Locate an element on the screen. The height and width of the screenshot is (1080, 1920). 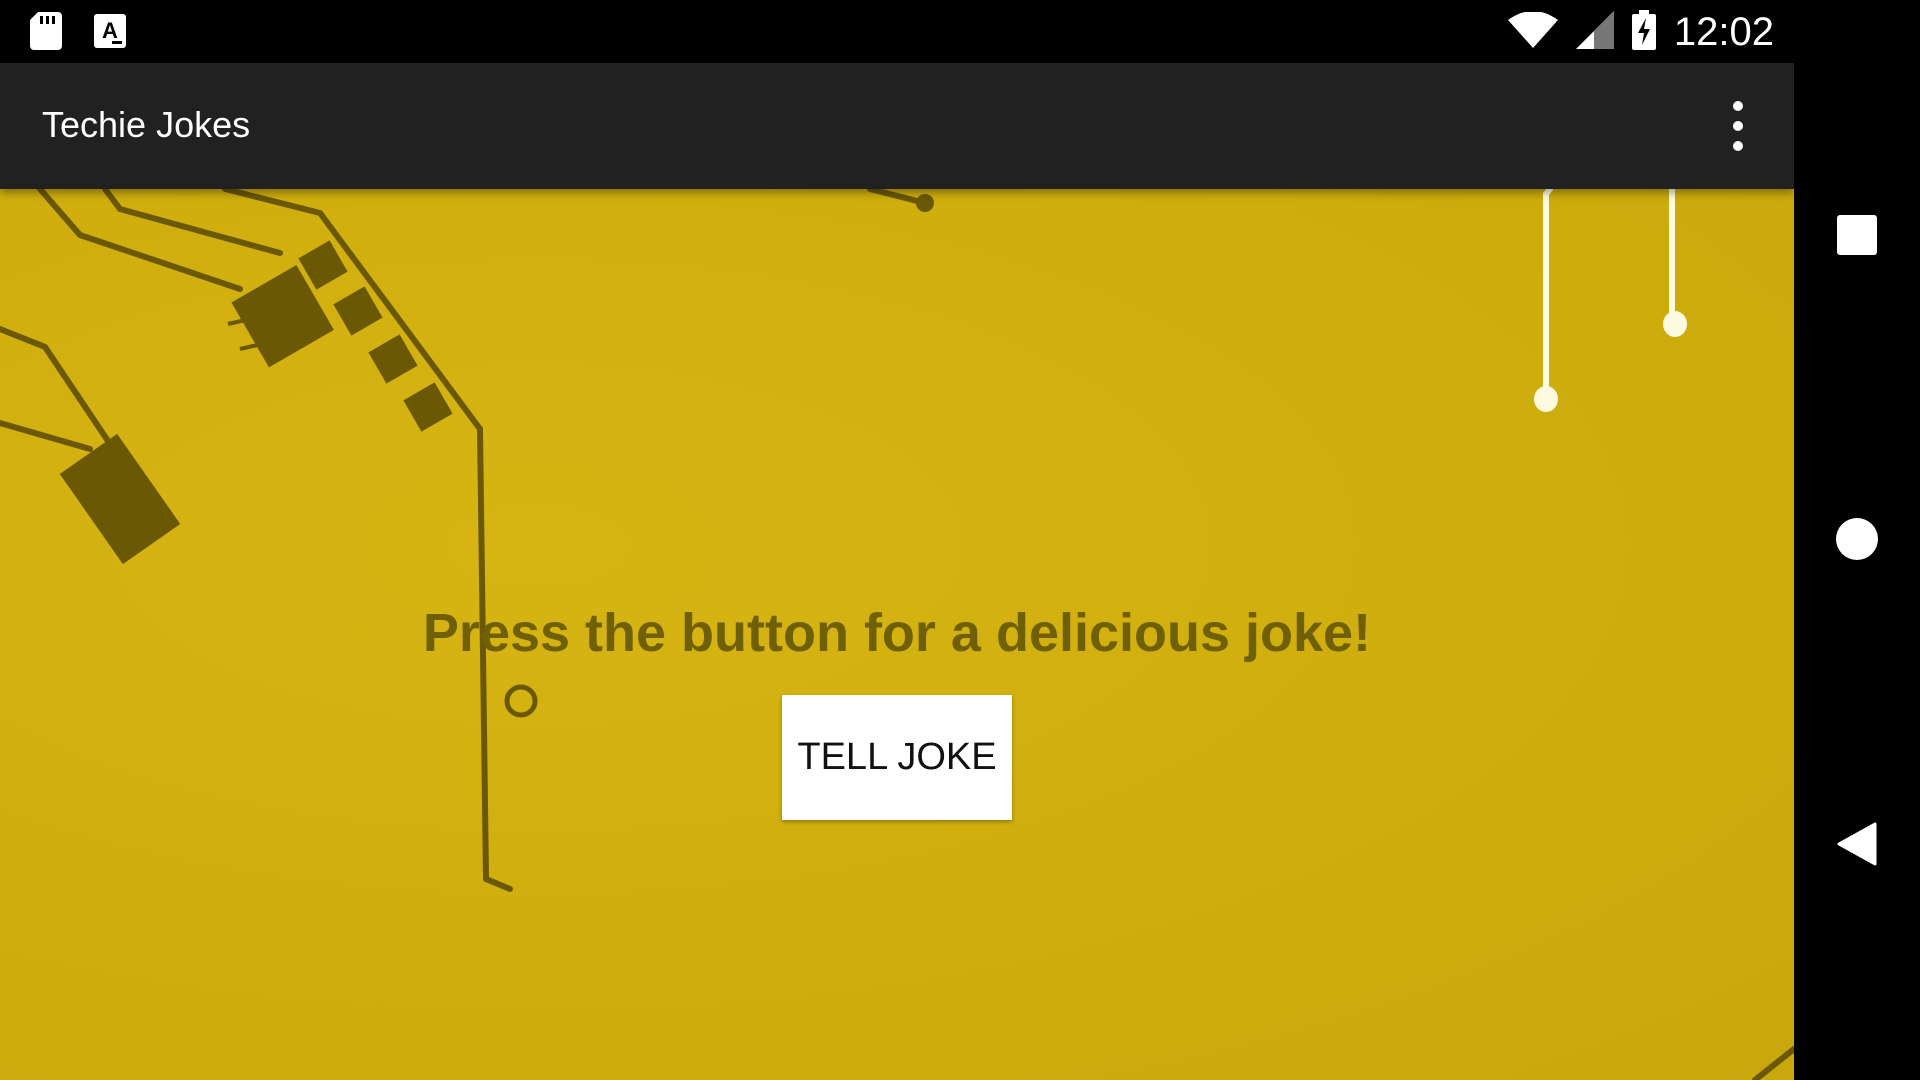
tell-joke-button: TELL JOKE is located at coordinates (897, 757).